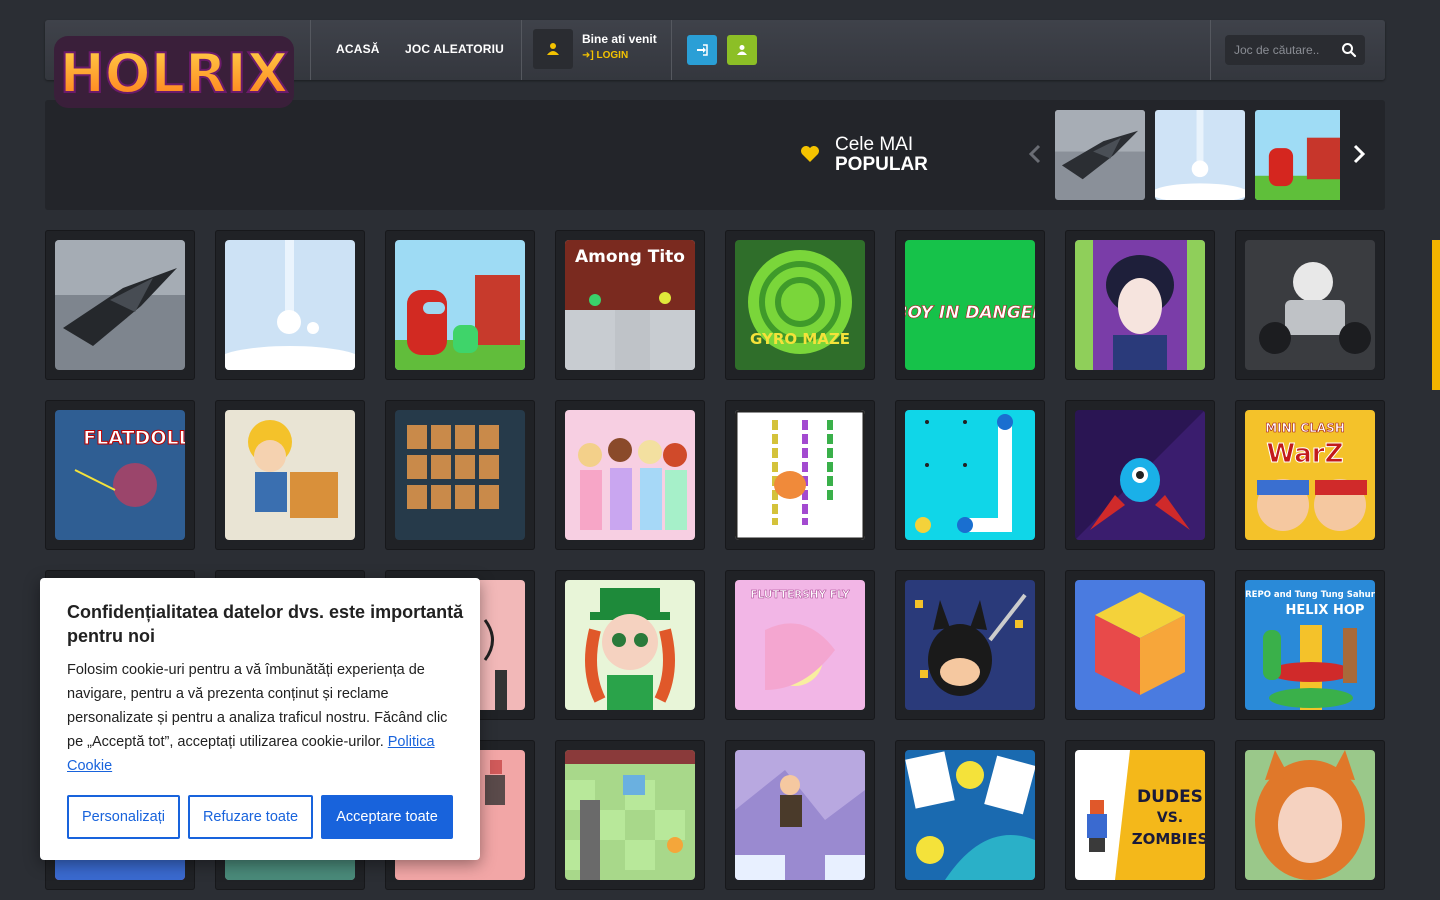 The width and height of the screenshot is (1440, 900). What do you see at coordinates (619, 39) in the screenshot?
I see `welcome-text: Bine ati venit` at bounding box center [619, 39].